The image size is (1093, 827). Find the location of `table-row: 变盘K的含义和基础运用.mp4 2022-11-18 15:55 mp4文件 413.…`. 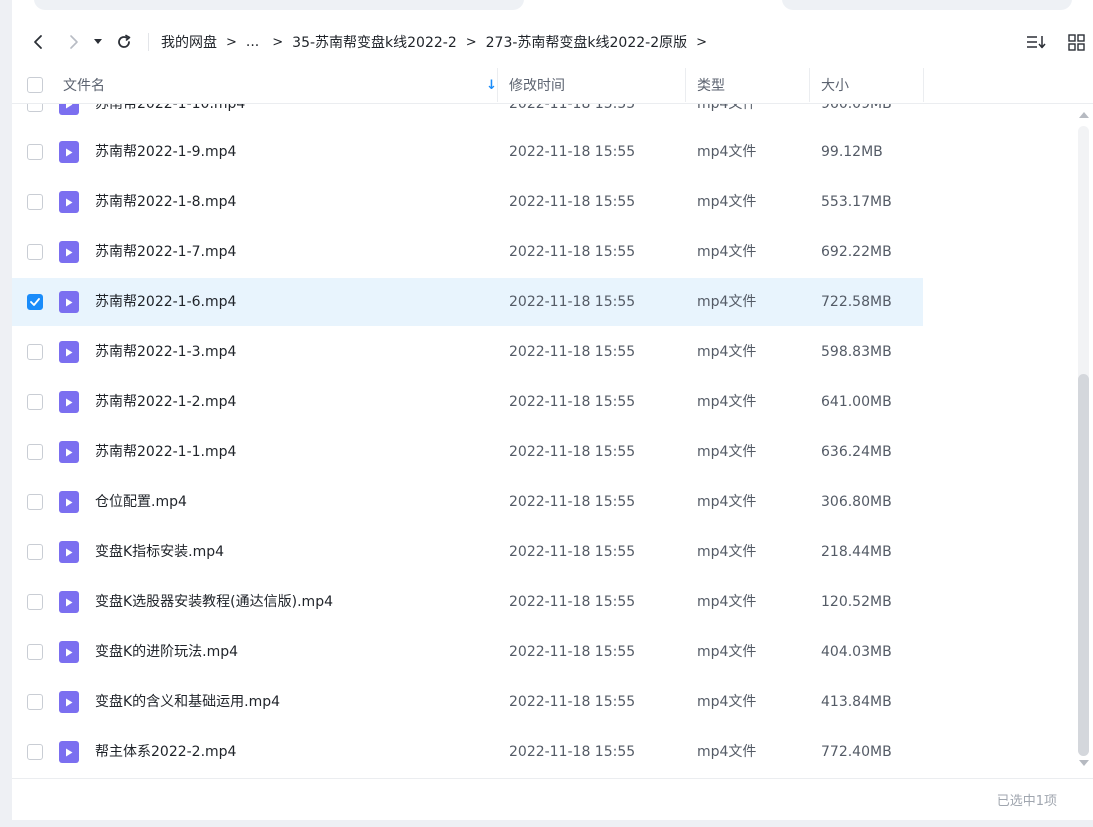

table-row: 变盘K的含义和基础运用.mp4 2022-11-18 15:55 mp4文件 413.… is located at coordinates (467, 702).